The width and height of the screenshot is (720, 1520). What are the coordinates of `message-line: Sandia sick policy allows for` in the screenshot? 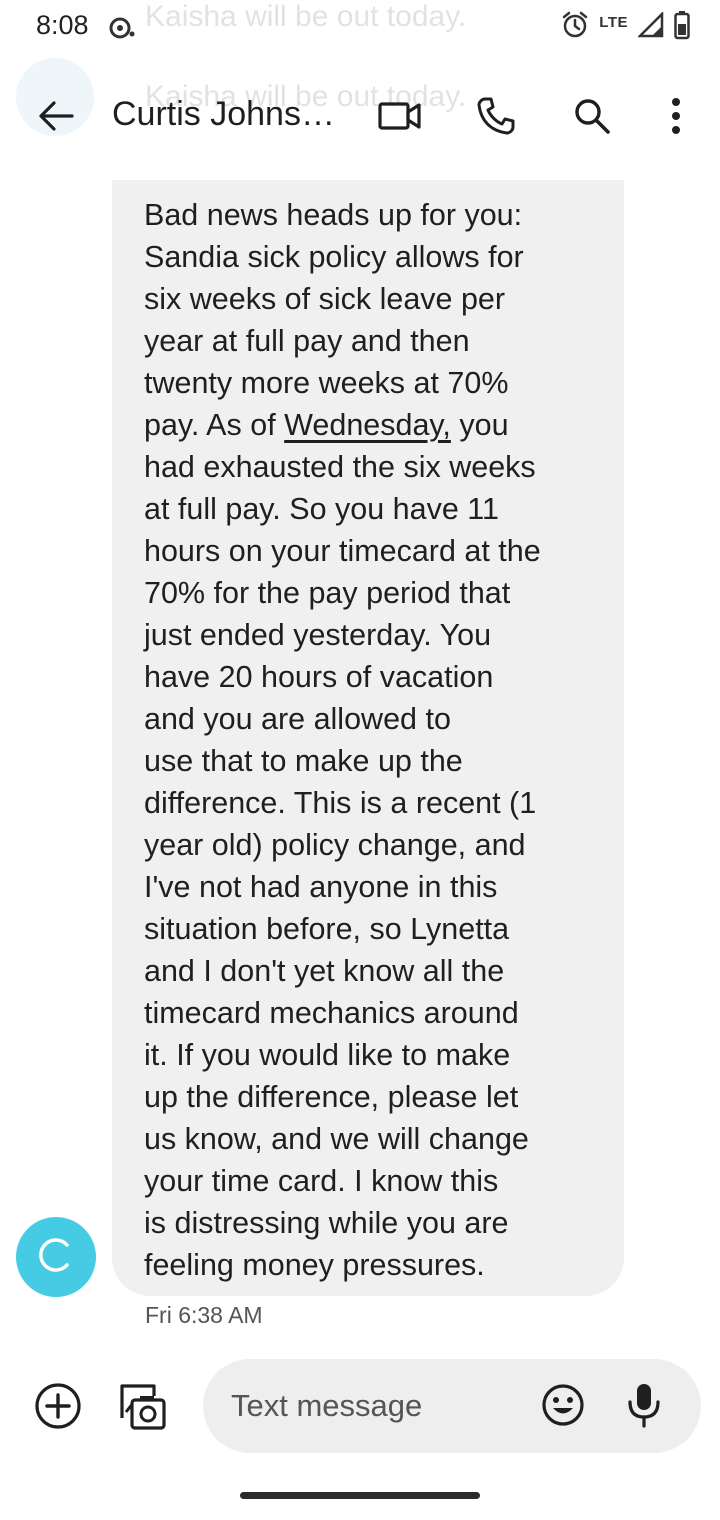 It's located at (334, 257).